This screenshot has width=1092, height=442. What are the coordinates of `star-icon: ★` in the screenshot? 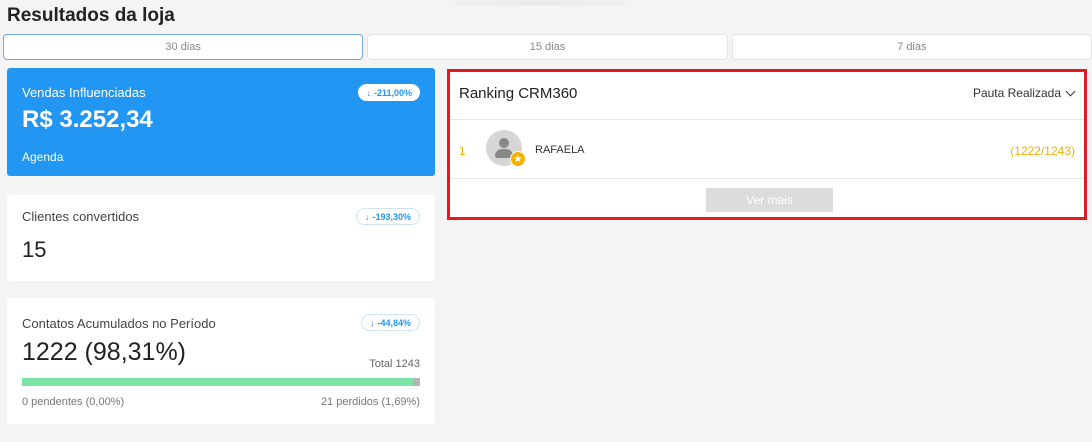 It's located at (518, 159).